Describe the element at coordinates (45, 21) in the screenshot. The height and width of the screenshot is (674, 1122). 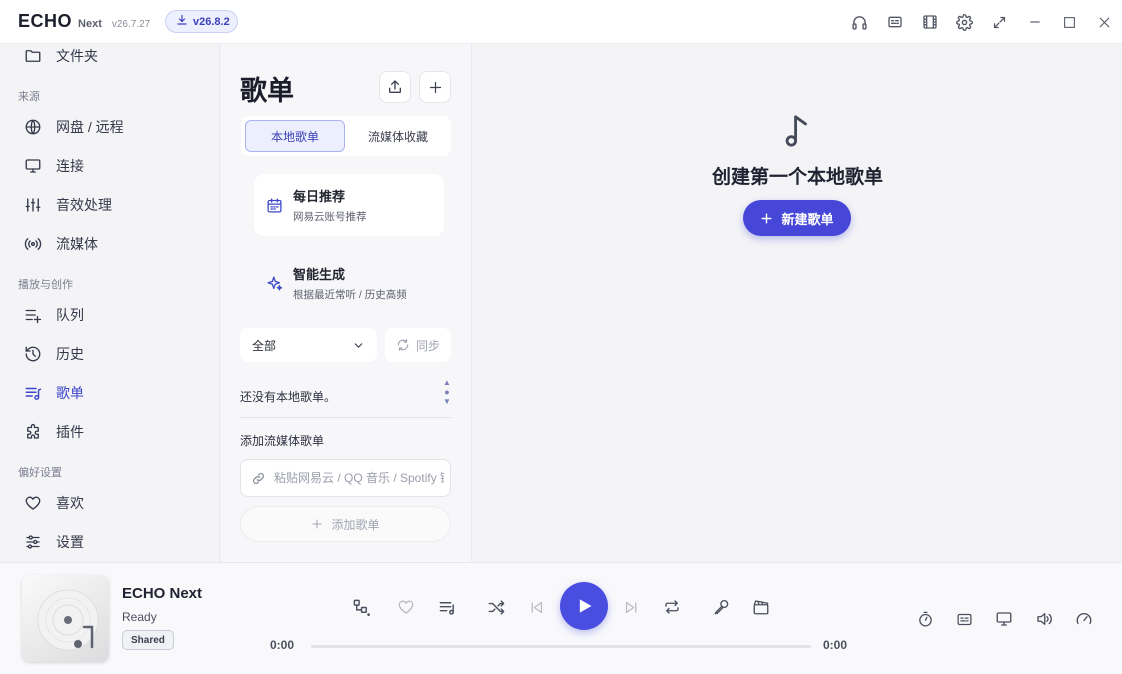
I see `app-name: ECHO` at that location.